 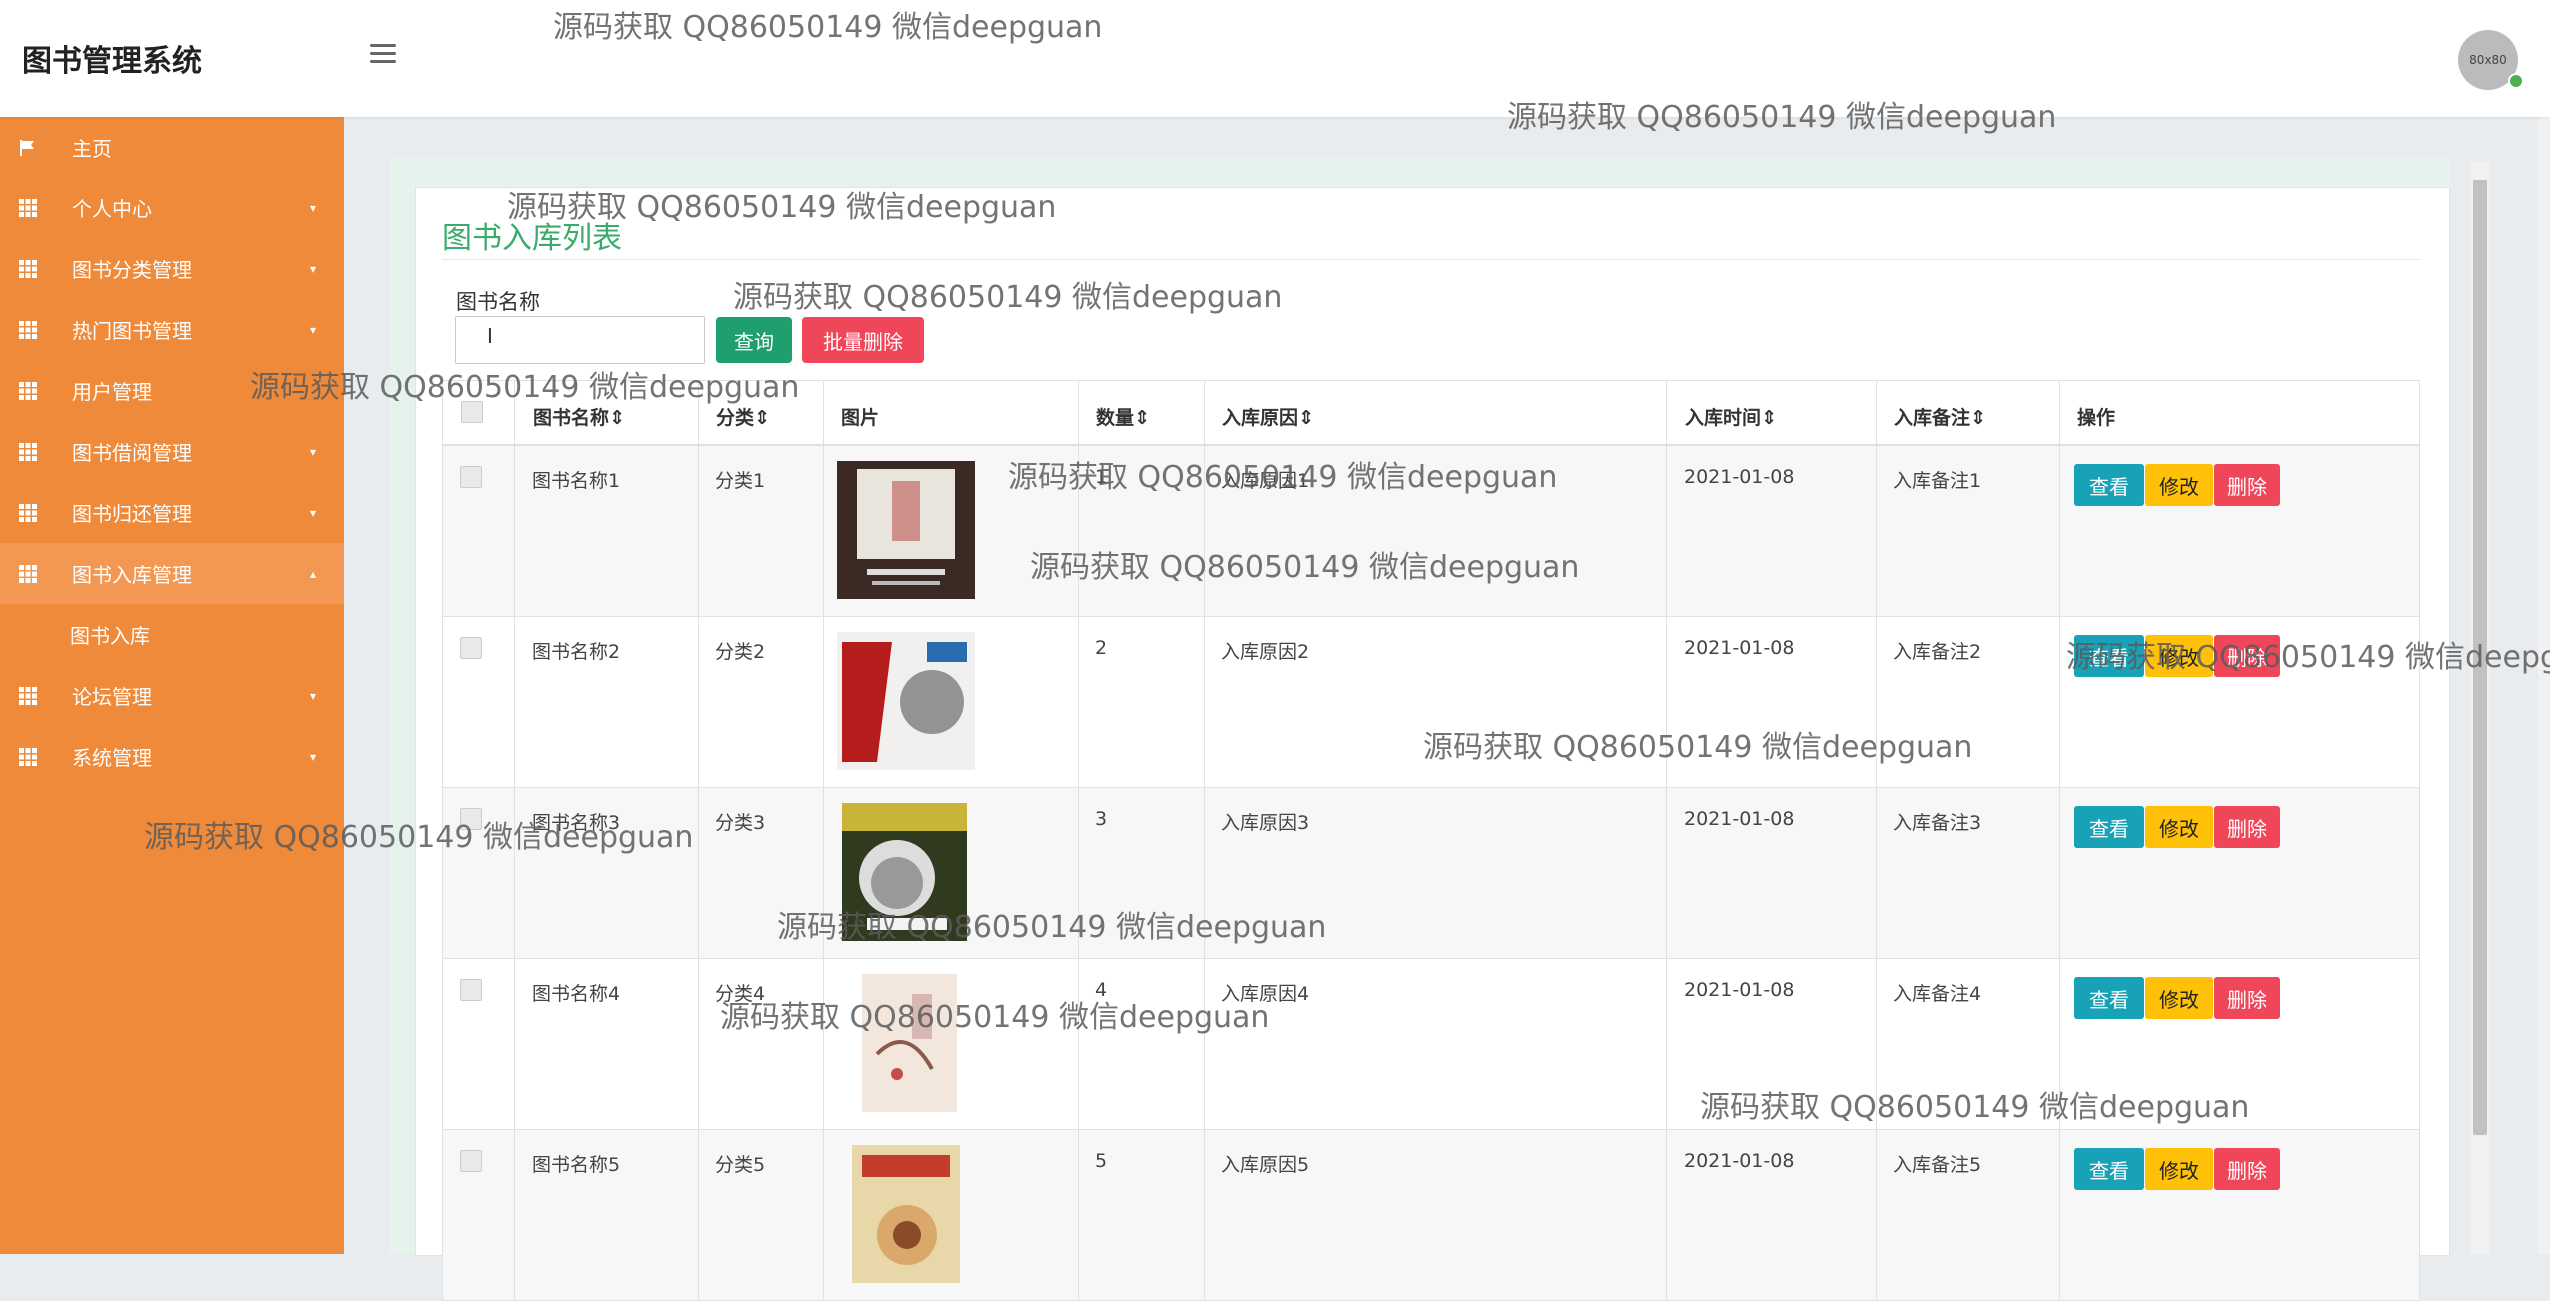 I want to click on sidebar-item-label: 热门图书管理, so click(x=132, y=331).